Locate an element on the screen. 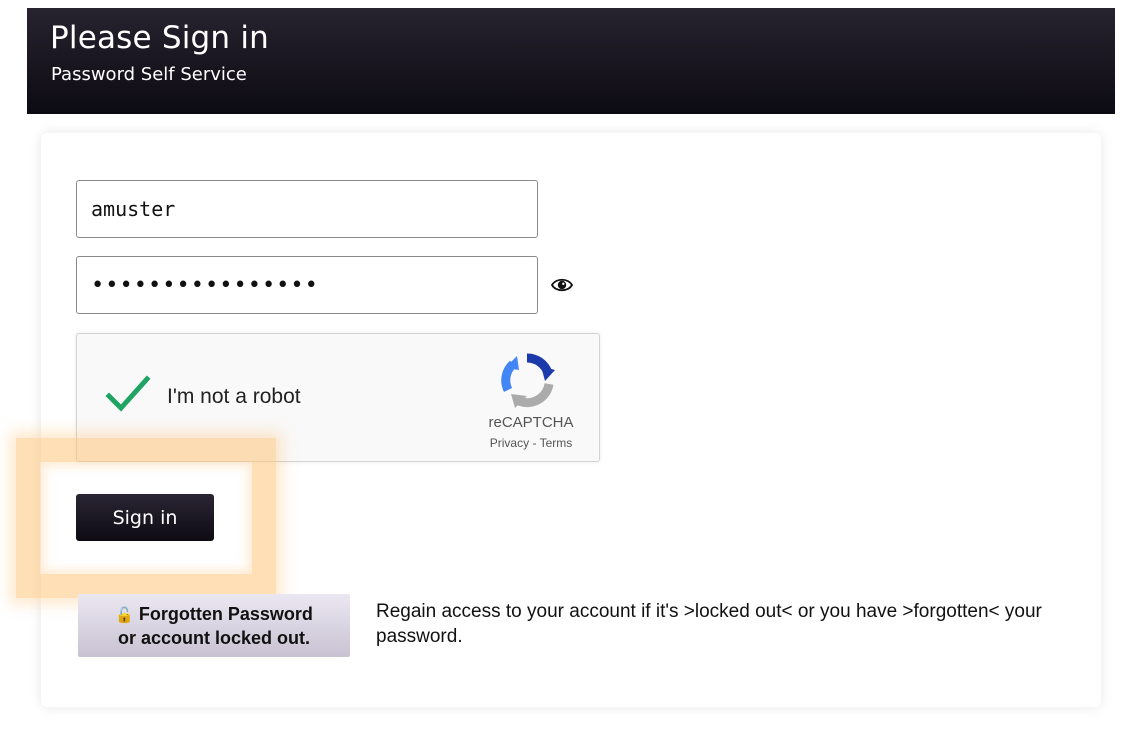 Image resolution: width=1127 pixels, height=734 pixels. eye-icon is located at coordinates (562, 285).